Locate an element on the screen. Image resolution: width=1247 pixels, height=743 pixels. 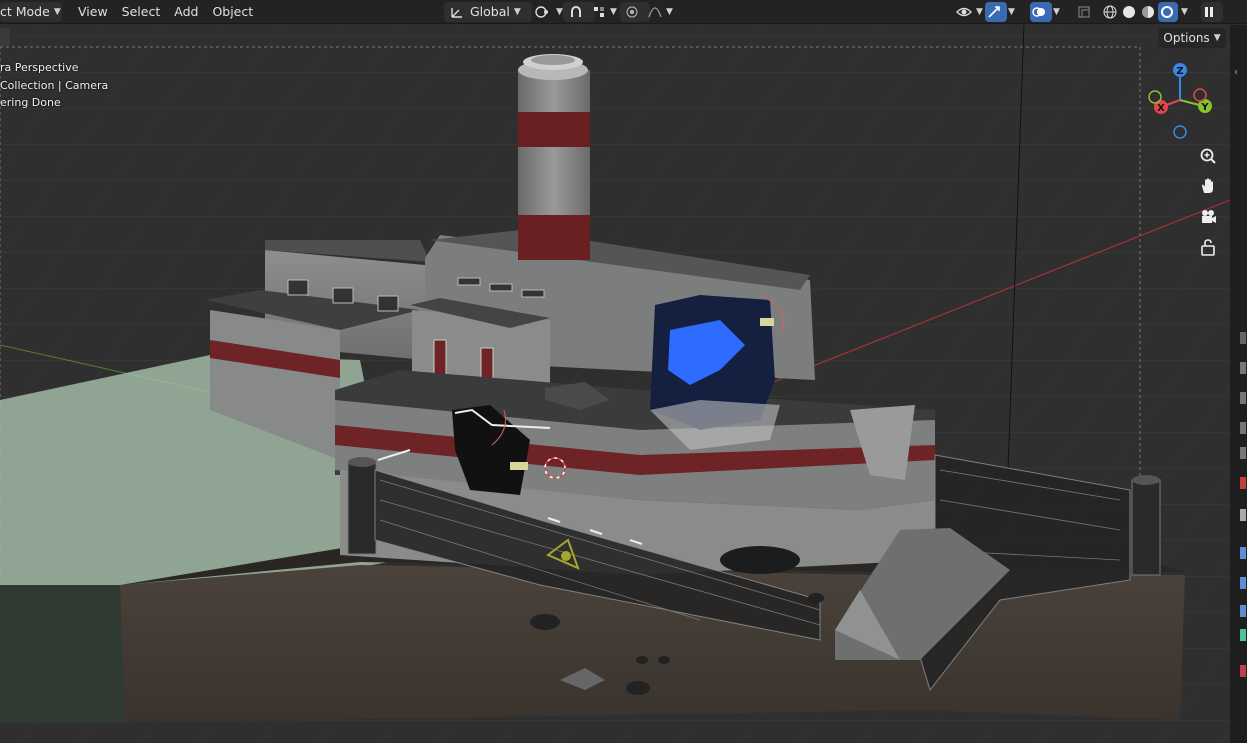
scene-tab-icon is located at coordinates (1243, 453).